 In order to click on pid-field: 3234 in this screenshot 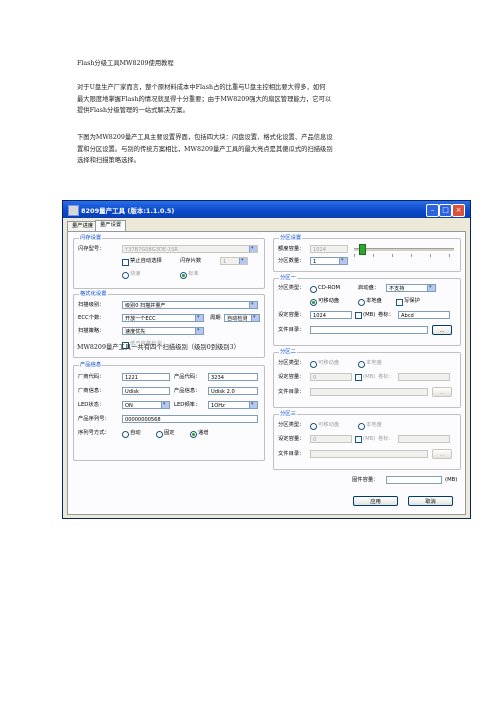, I will do `click(233, 377)`.